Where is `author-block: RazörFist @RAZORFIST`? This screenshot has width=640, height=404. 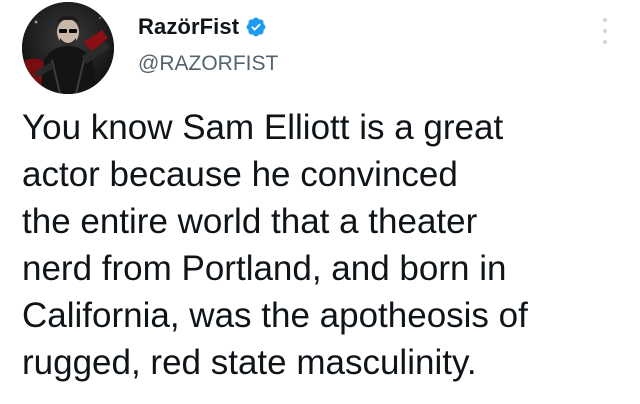 author-block: RazörFist @RAZORFIST is located at coordinates (208, 45).